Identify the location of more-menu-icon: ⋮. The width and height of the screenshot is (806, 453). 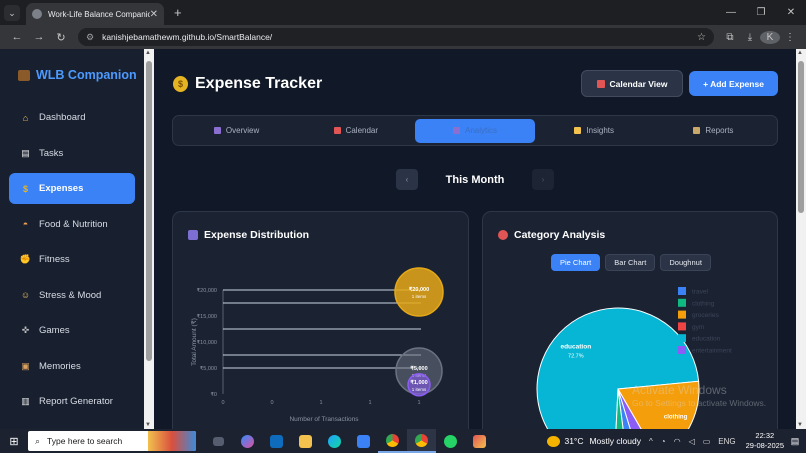
(790, 37).